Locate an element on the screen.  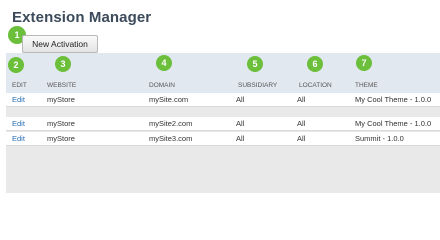
callout-6: 6 is located at coordinates (315, 64).